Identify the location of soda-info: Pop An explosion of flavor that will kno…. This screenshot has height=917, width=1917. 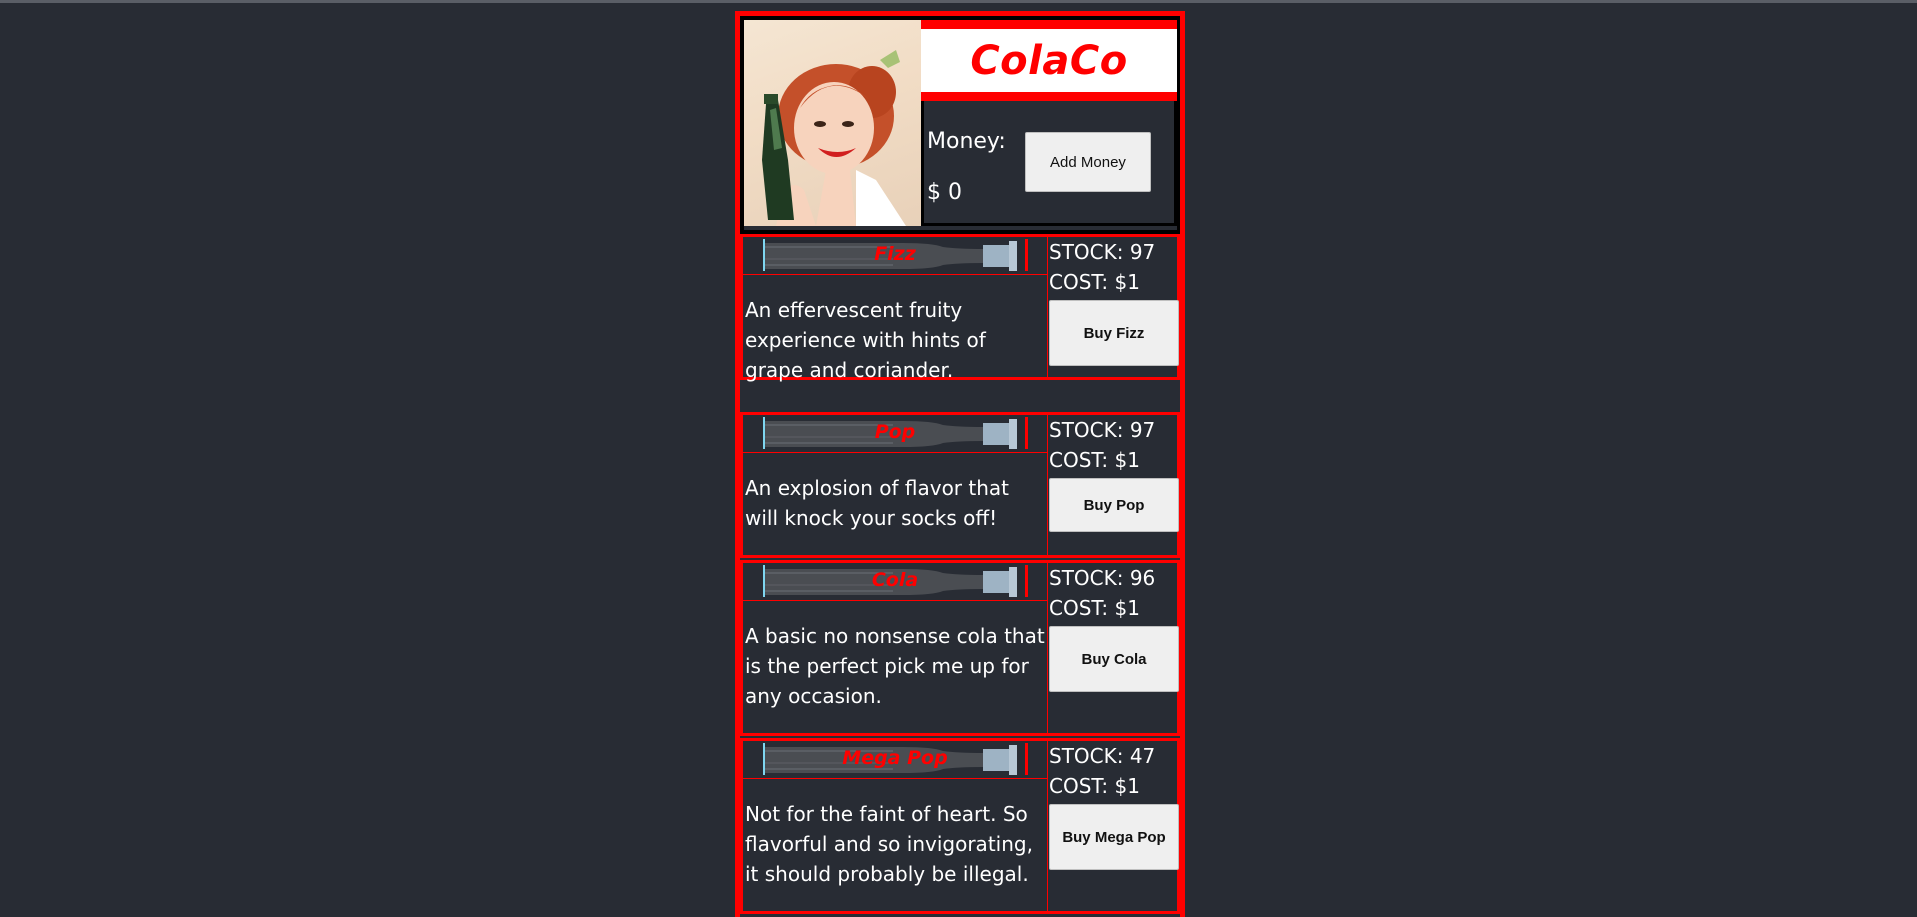
(895, 485).